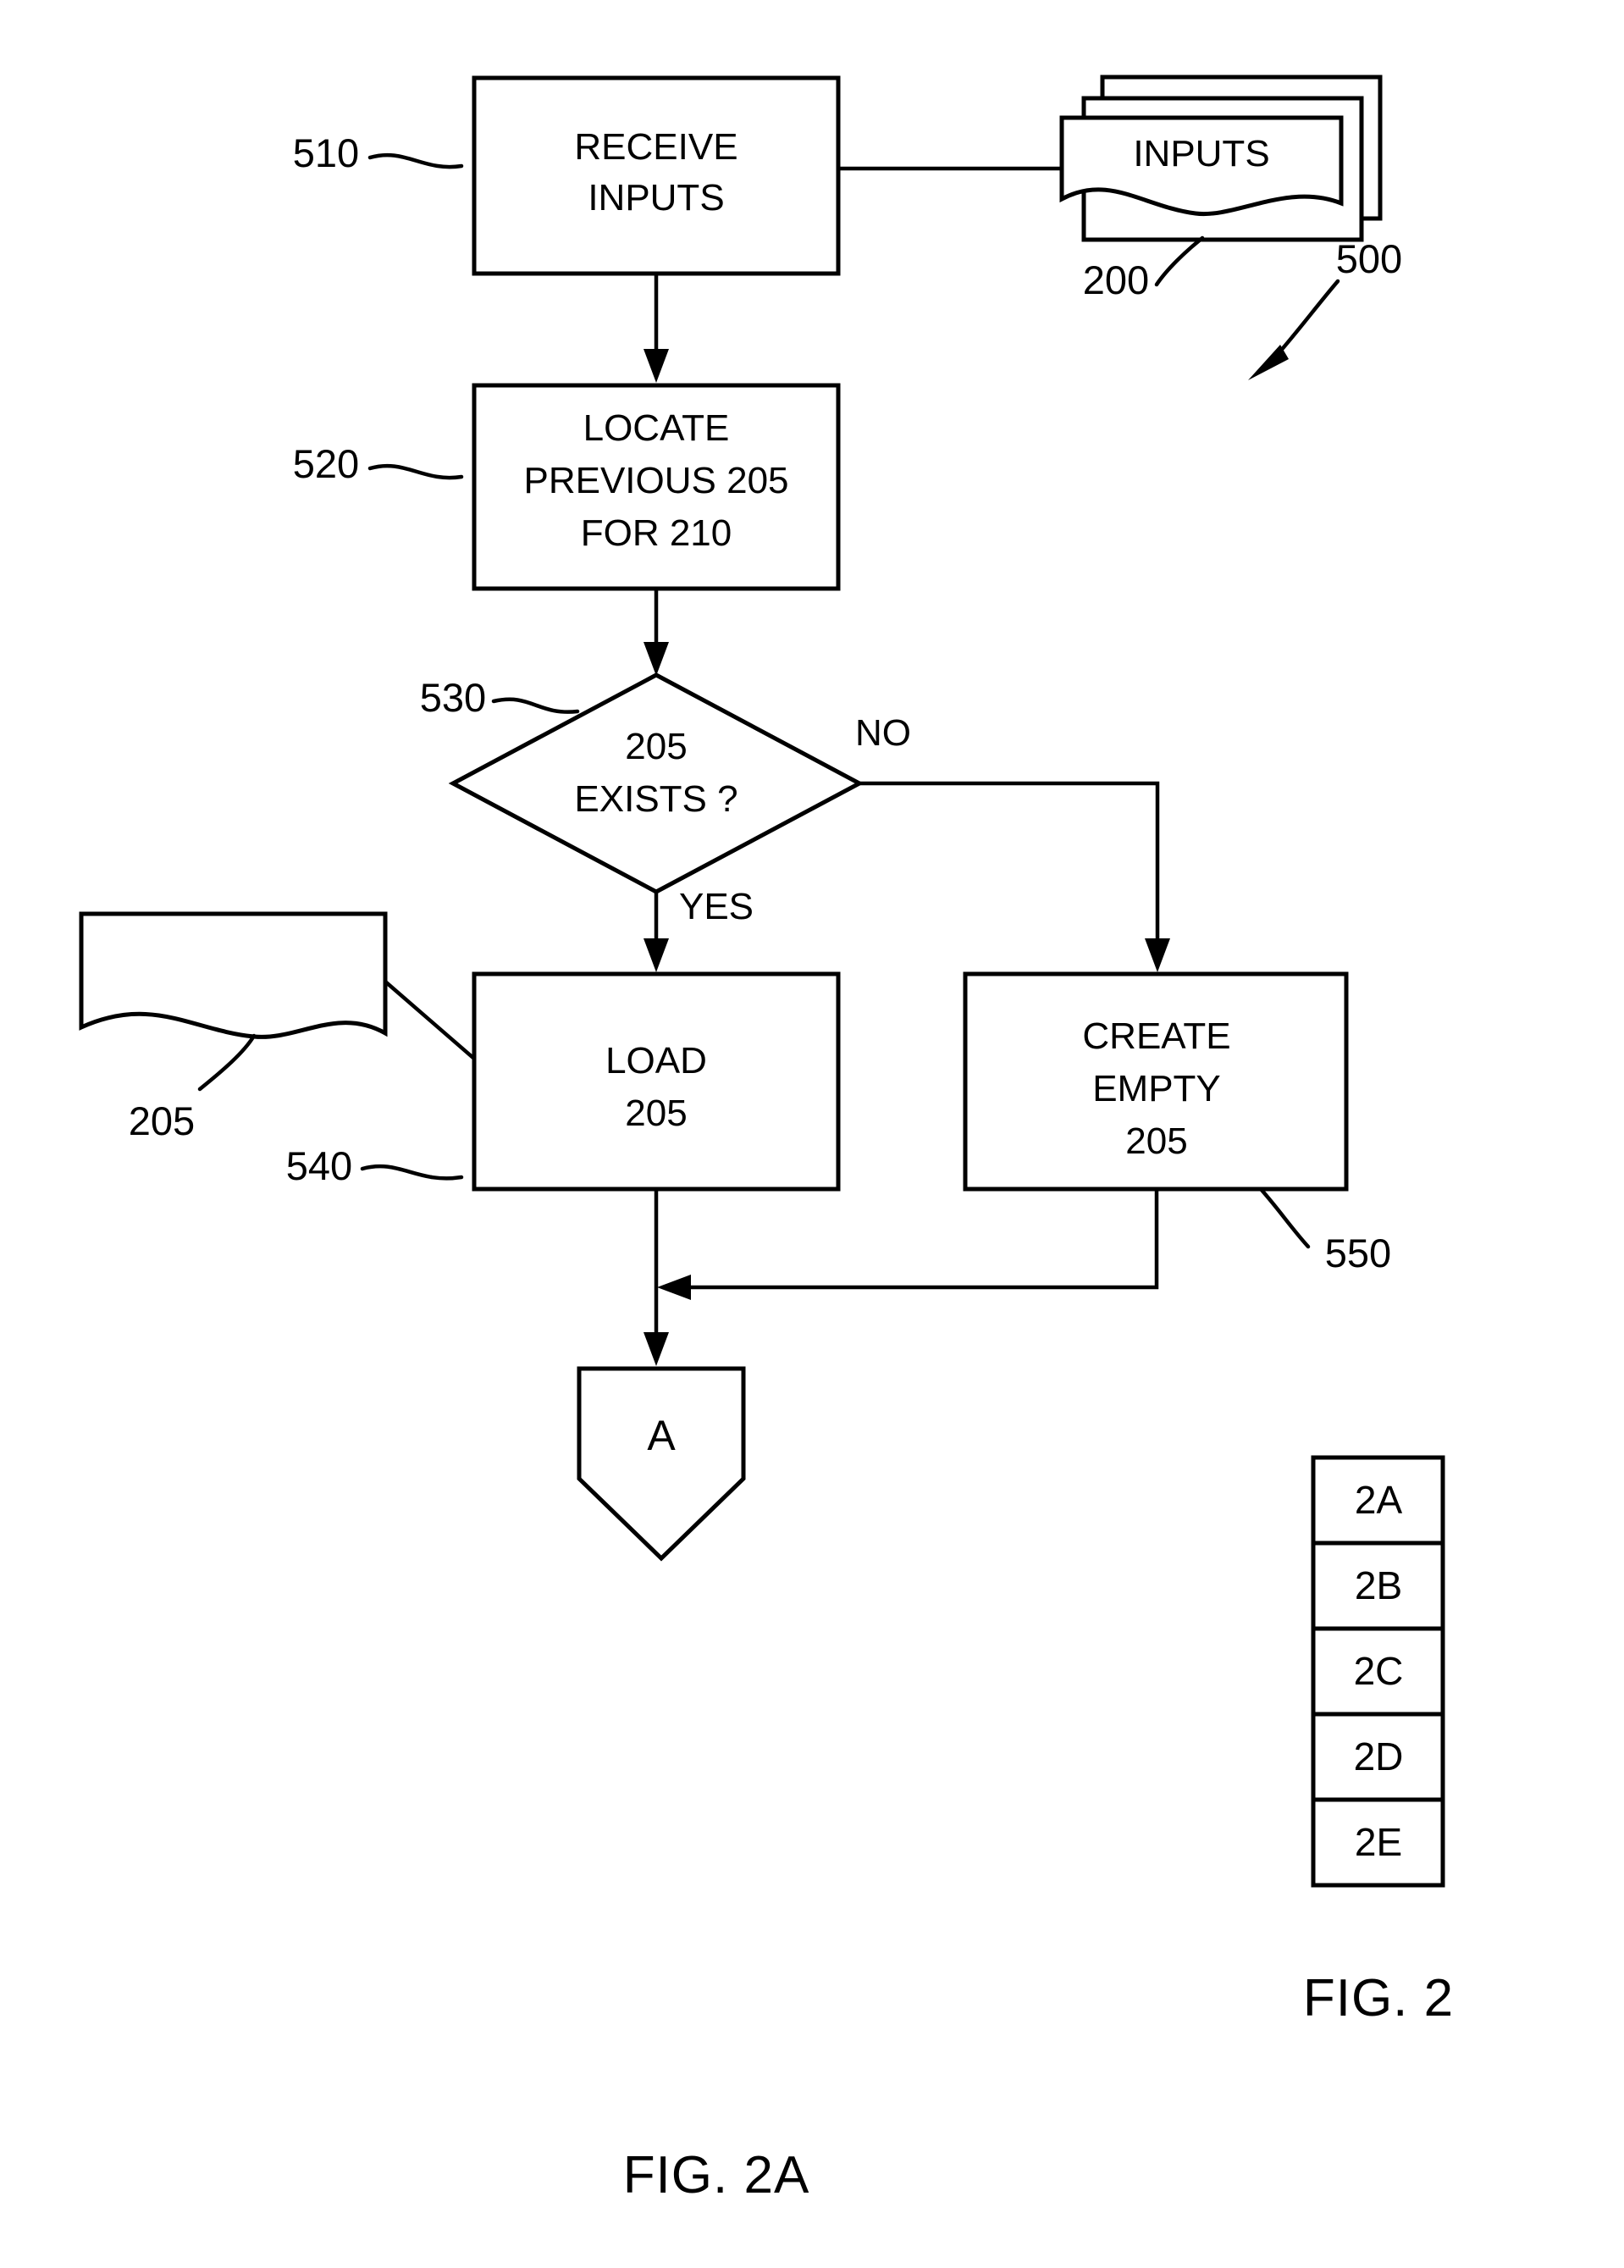  I want to click on ref-520-leader, so click(415, 472).